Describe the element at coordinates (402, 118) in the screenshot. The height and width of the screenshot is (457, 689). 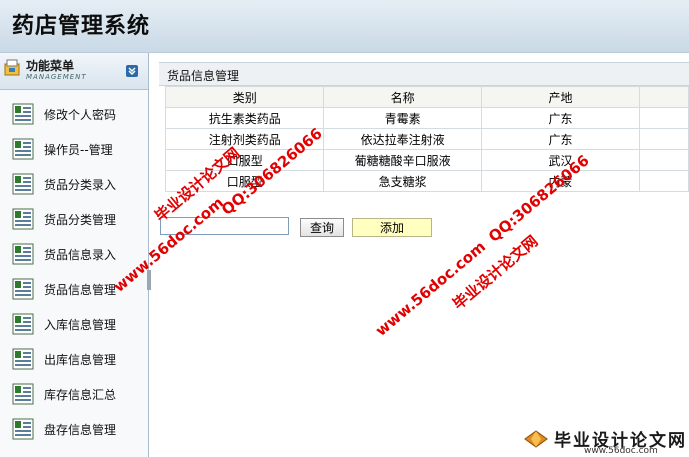
I see `cell-name: 青霉素` at that location.